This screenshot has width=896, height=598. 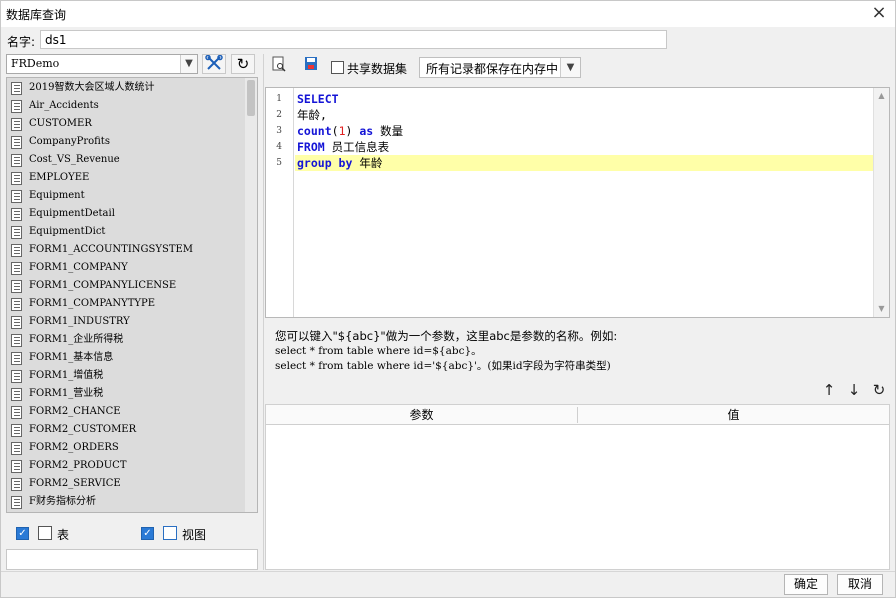 I want to click on table-list-item: FORM2_SERVICE, so click(x=126, y=484).